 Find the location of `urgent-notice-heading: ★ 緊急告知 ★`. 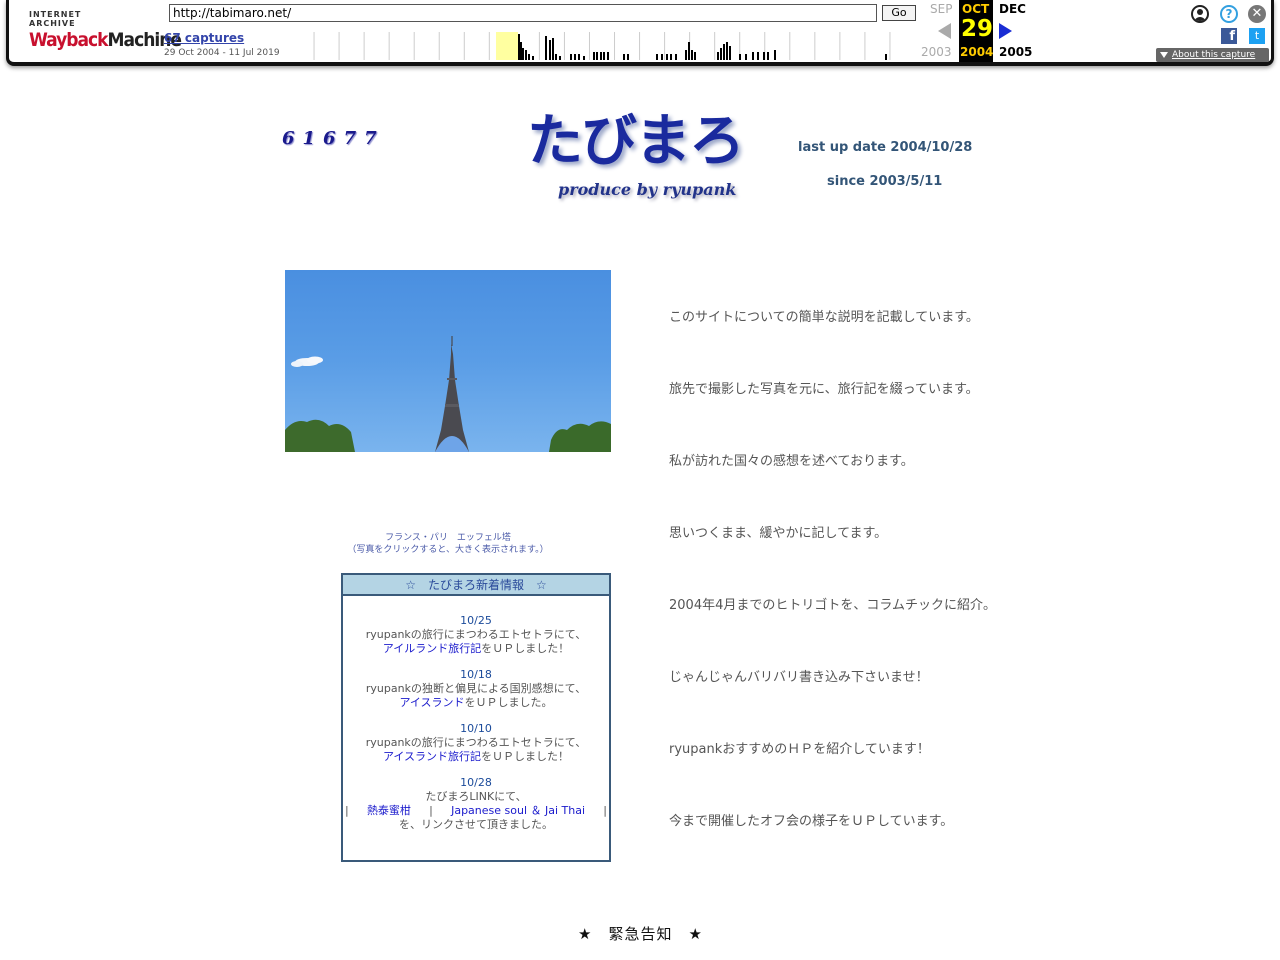

urgent-notice-heading: ★ 緊急告知 ★ is located at coordinates (640, 933).